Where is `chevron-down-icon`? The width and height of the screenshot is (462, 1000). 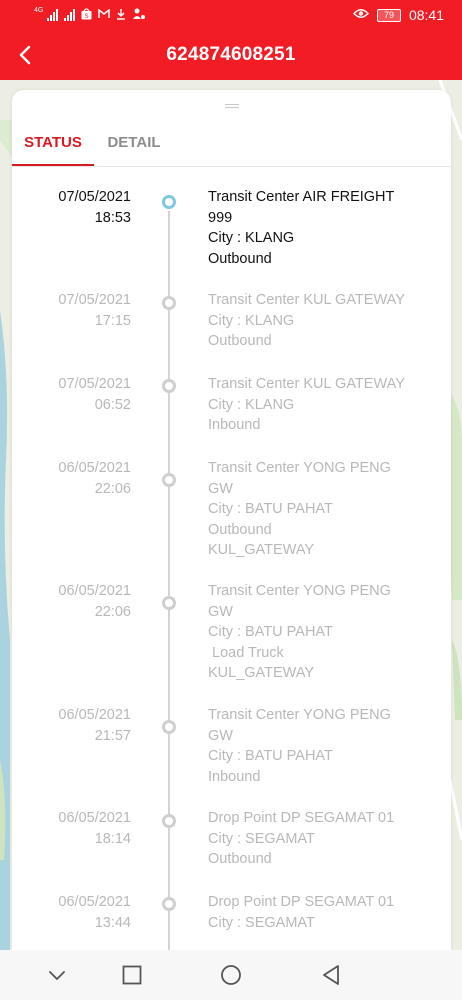 chevron-down-icon is located at coordinates (57, 975).